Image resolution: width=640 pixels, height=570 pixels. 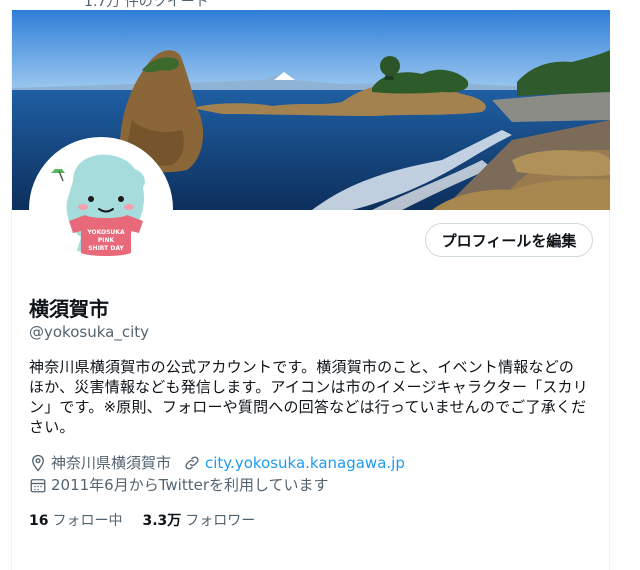 I want to click on shirt-text-1: YOKOSUKA, so click(x=105, y=232).